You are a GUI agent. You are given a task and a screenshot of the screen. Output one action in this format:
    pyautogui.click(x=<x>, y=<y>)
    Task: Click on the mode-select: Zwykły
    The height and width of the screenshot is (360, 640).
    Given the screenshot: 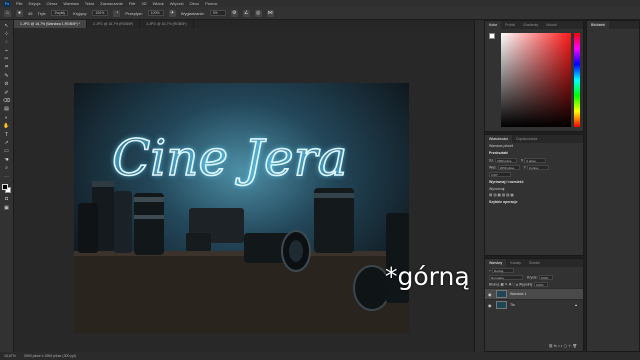 What is the action you would take?
    pyautogui.click(x=60, y=13)
    